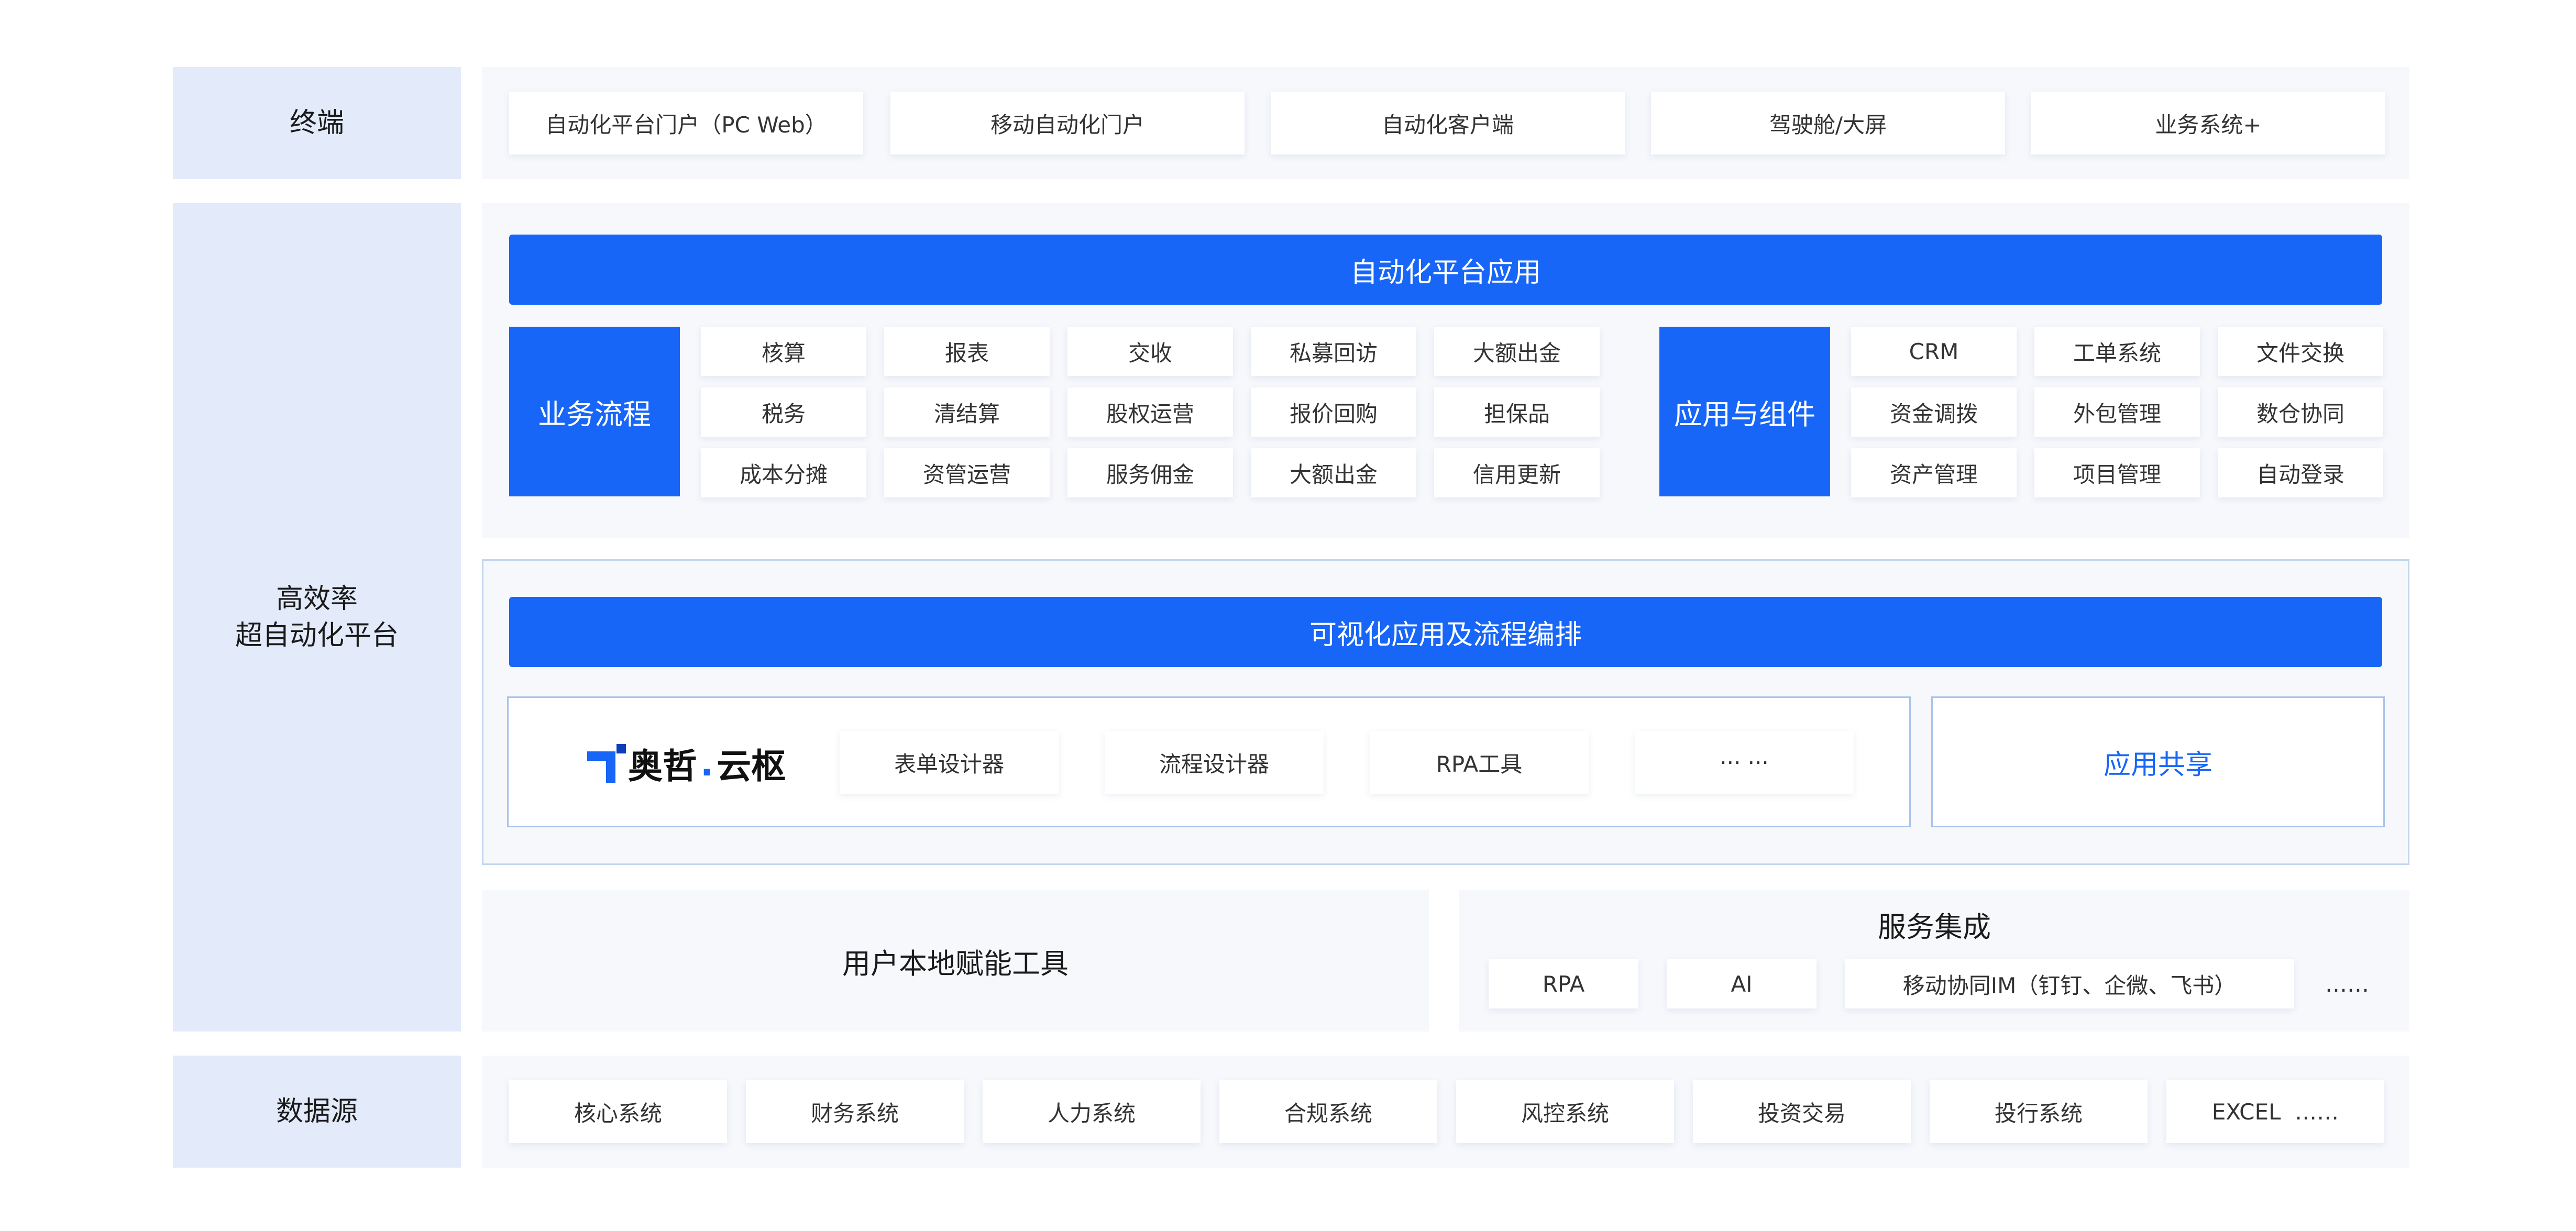 This screenshot has height=1231, width=2576. I want to click on business-flow-item: 核算, so click(784, 352).